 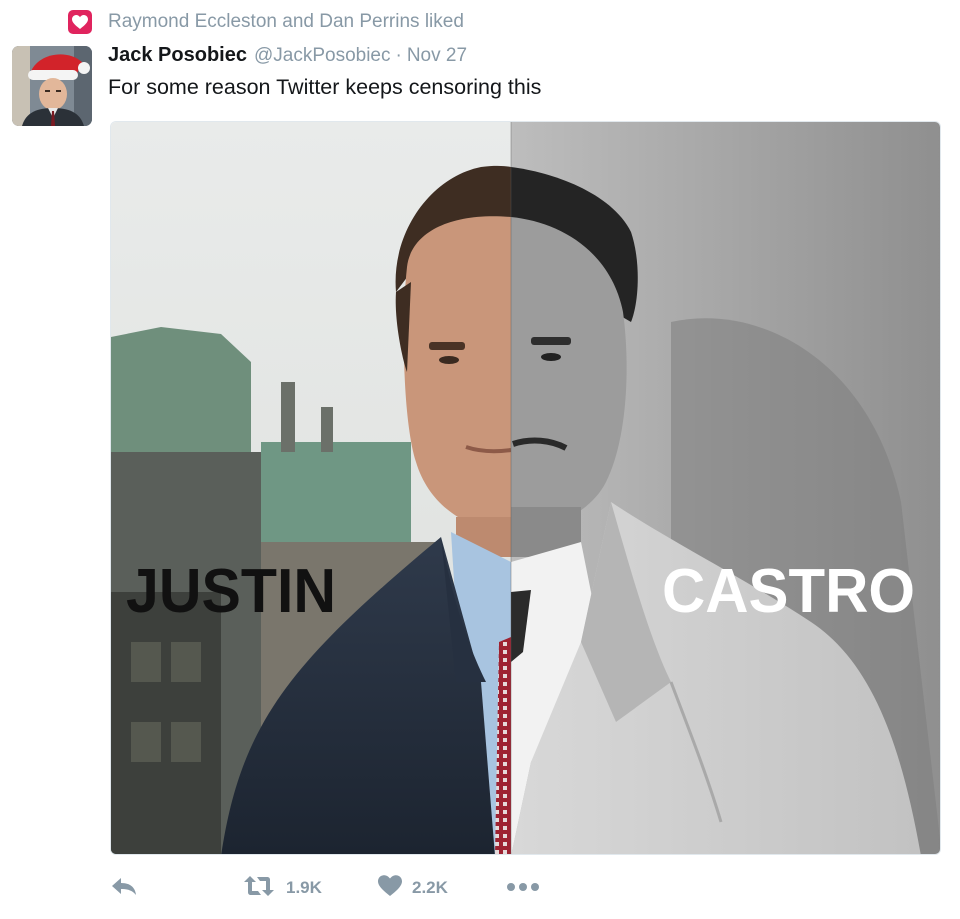 What do you see at coordinates (788, 591) in the screenshot?
I see `media-label-right: CASTRO` at bounding box center [788, 591].